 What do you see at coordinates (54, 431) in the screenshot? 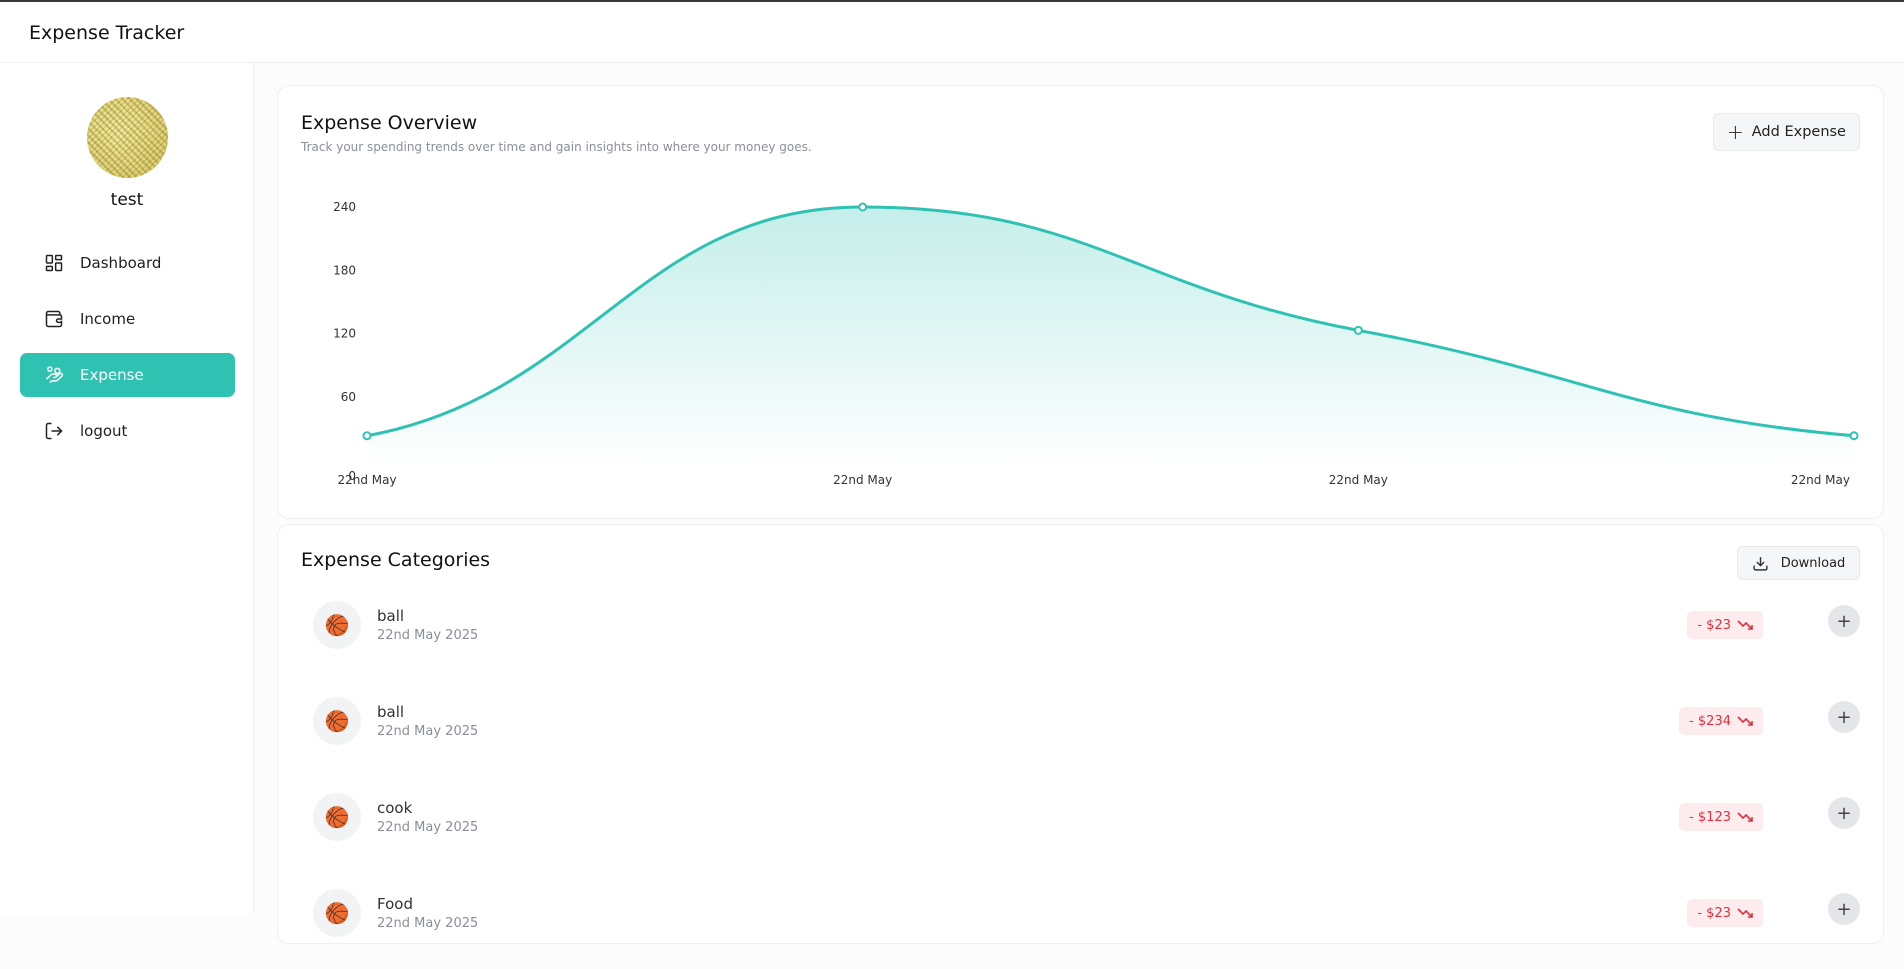
I see `logout-icon` at bounding box center [54, 431].